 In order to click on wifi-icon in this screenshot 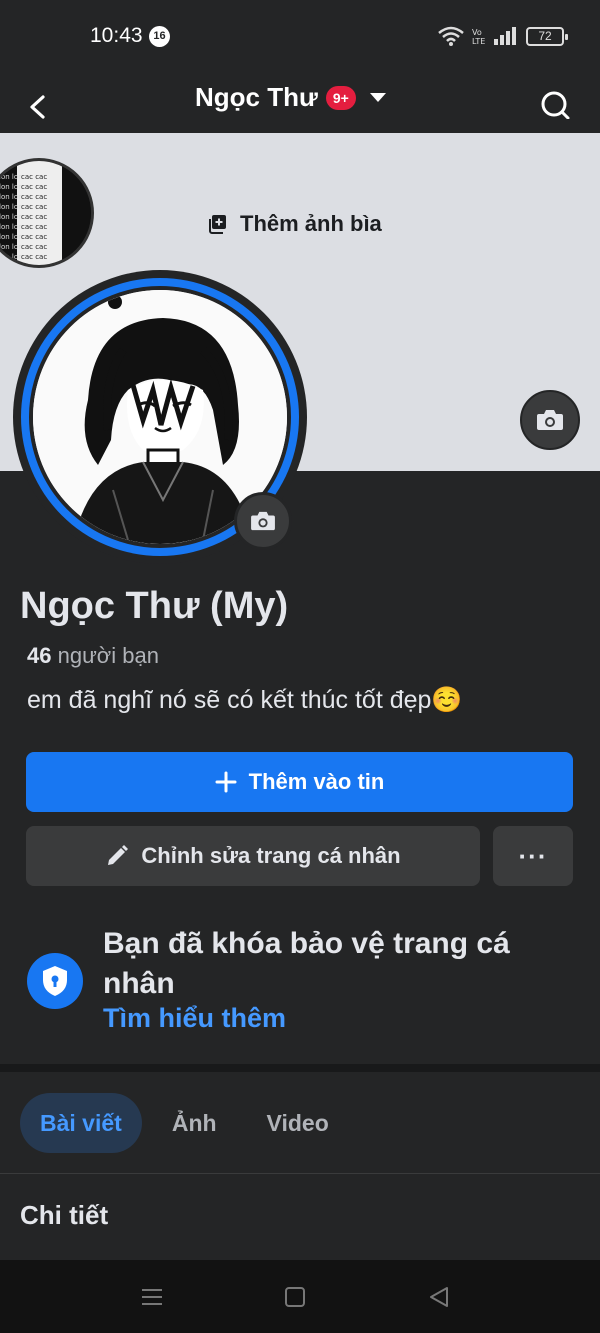, I will do `click(451, 36)`.